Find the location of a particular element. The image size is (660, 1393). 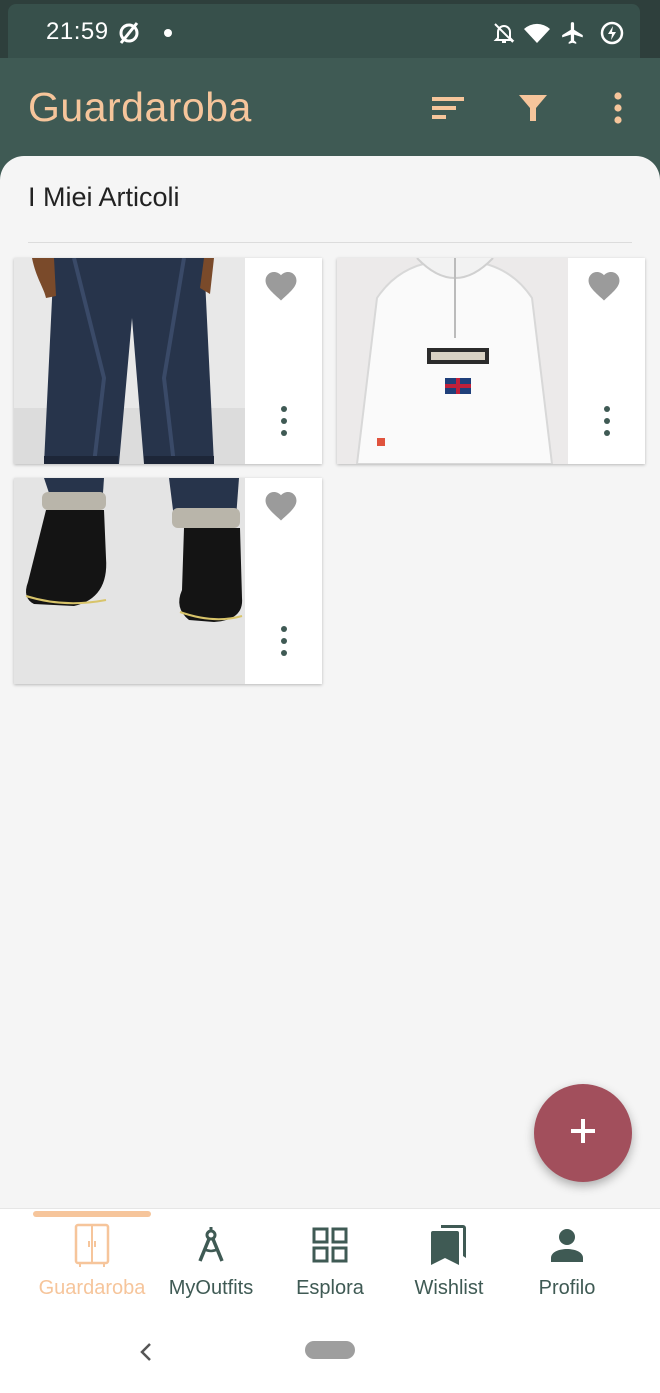

system-navigation-bar is located at coordinates (330, 1355).